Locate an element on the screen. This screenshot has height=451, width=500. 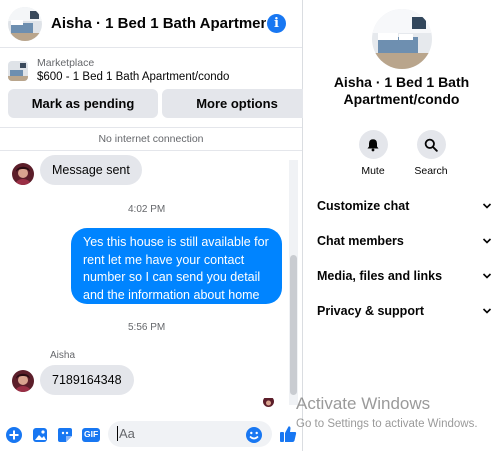
text-caret is located at coordinates (117, 433).